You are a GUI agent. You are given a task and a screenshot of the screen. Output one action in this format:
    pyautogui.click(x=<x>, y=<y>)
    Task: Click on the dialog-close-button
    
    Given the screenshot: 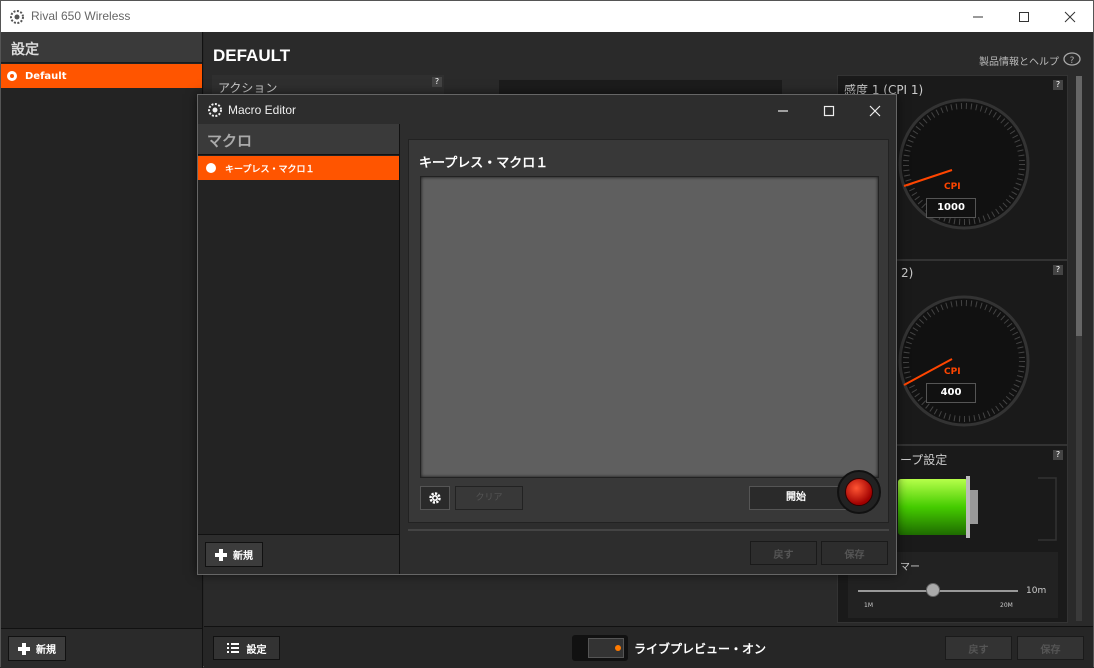 What is the action you would take?
    pyautogui.click(x=875, y=110)
    